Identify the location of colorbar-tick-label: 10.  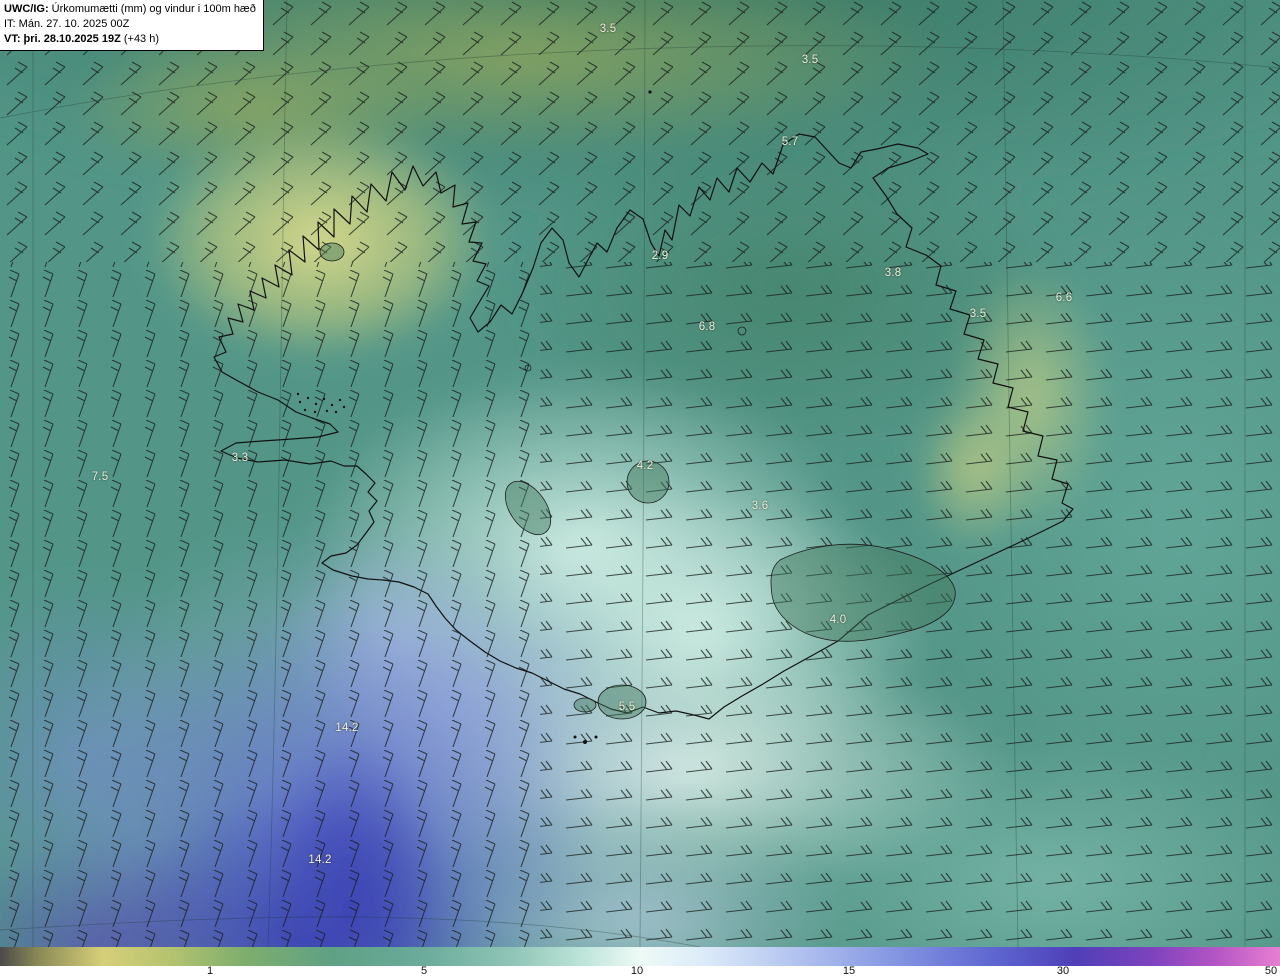
(637, 971).